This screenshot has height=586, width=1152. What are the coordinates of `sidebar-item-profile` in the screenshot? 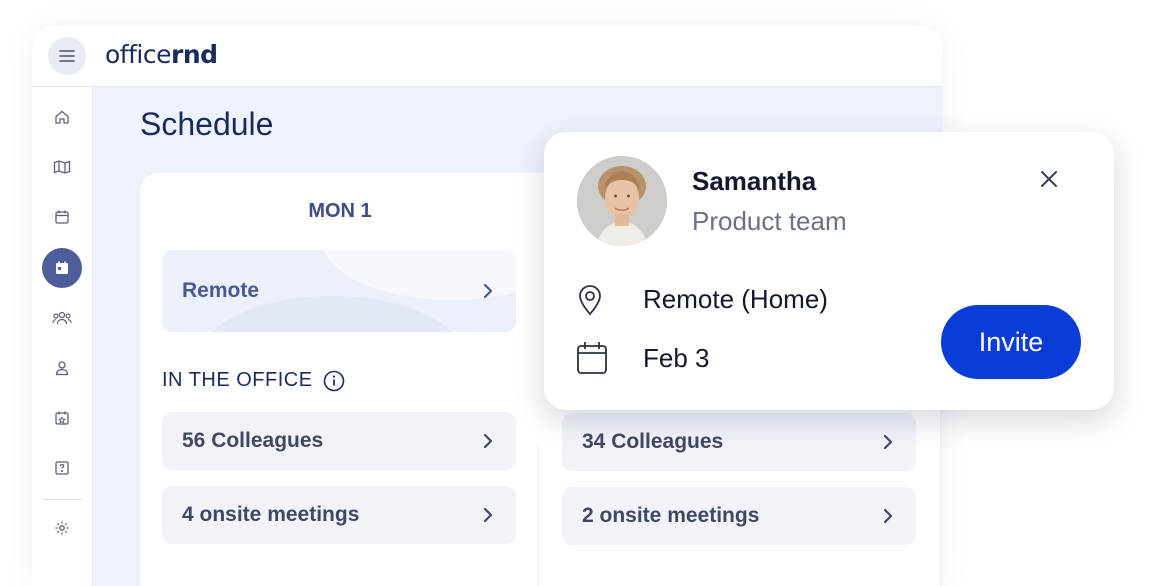 It's located at (62, 368).